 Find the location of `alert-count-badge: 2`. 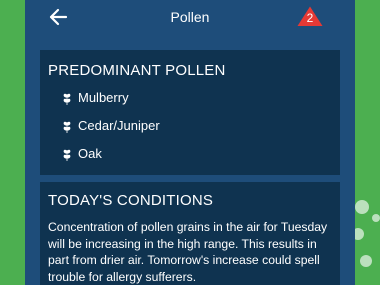

alert-count-badge: 2 is located at coordinates (310, 18).